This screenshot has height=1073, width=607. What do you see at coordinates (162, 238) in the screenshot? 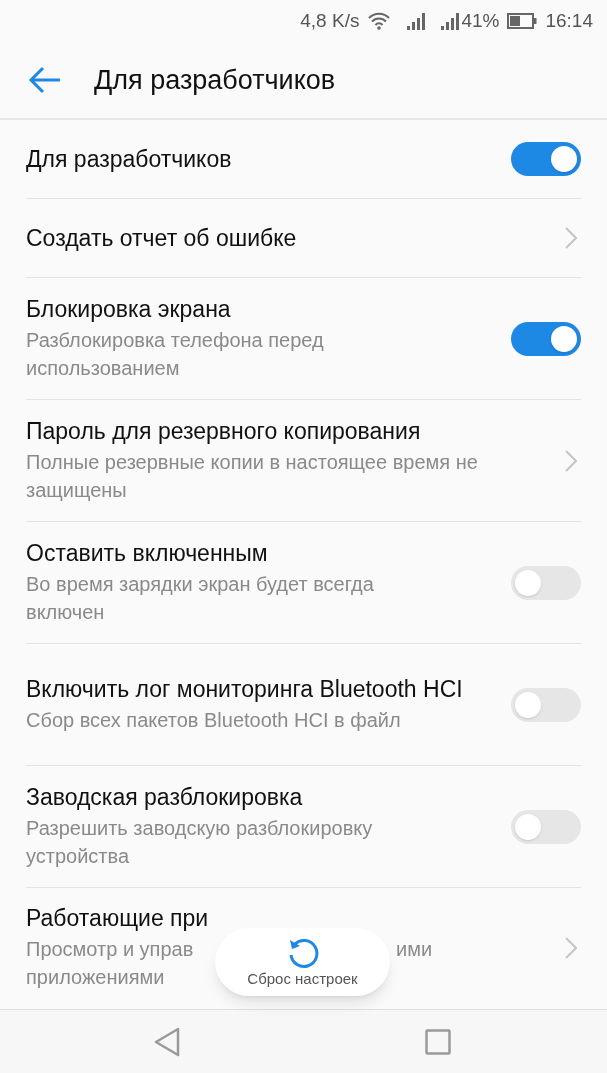
I see `setting-title: Создать отчет об ошибке` at bounding box center [162, 238].